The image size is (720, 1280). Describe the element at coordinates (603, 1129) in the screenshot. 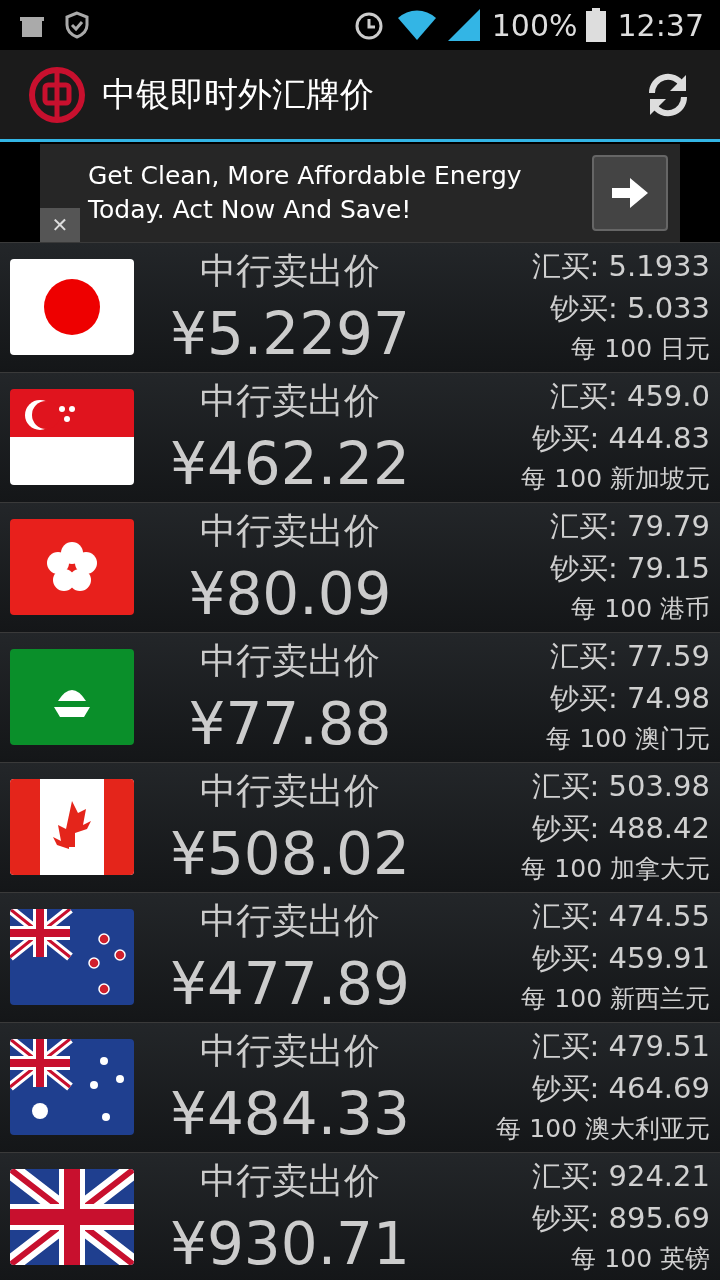

I see `unit-label: 每 100 澳大利亚元` at that location.